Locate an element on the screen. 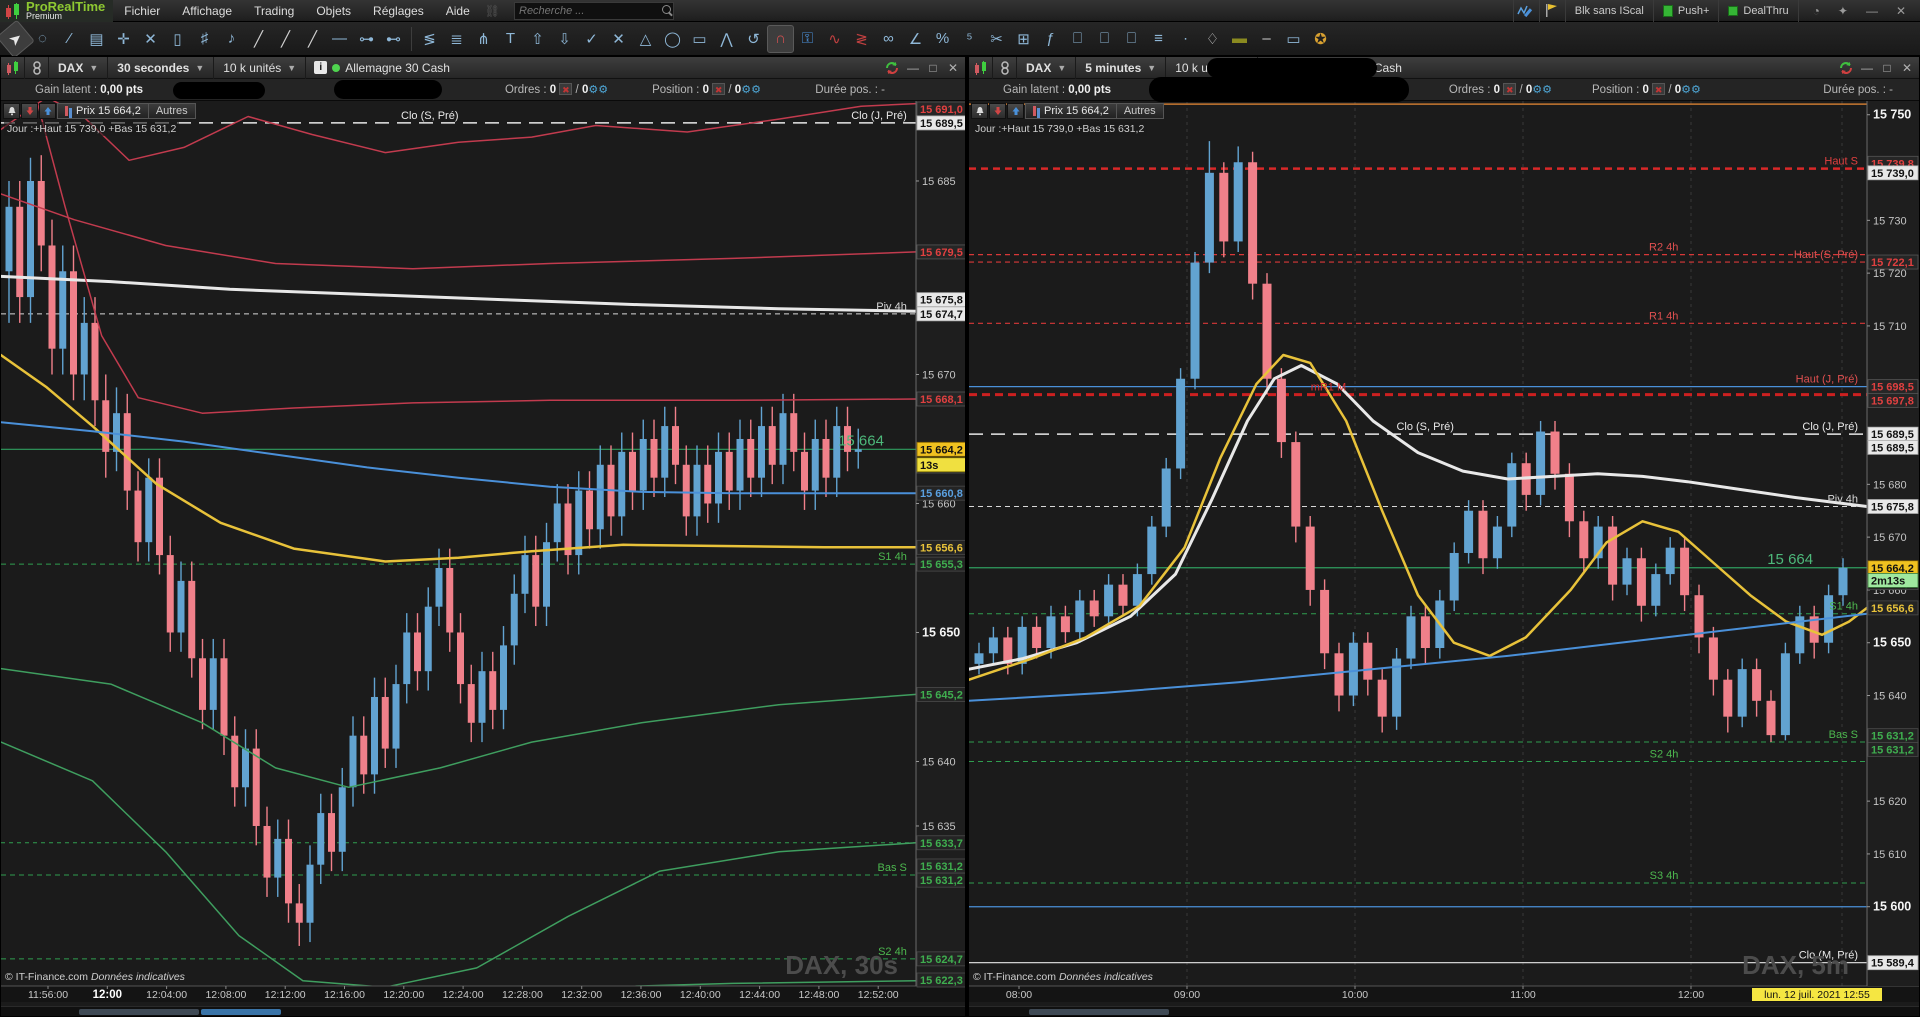 This screenshot has height=1017, width=1920. ray-tool-icon: ⊷ is located at coordinates (393, 39).